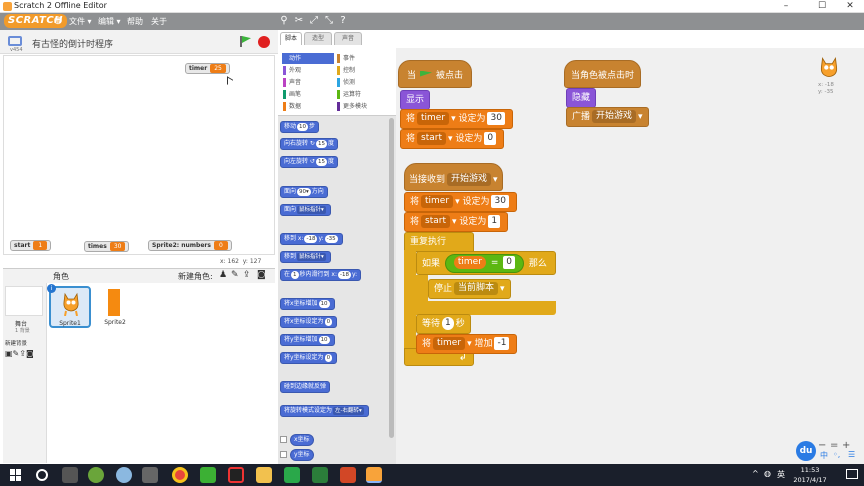 This screenshot has width=864, height=486. Describe the element at coordinates (308, 82) in the screenshot. I see `category-4: 声音` at that location.